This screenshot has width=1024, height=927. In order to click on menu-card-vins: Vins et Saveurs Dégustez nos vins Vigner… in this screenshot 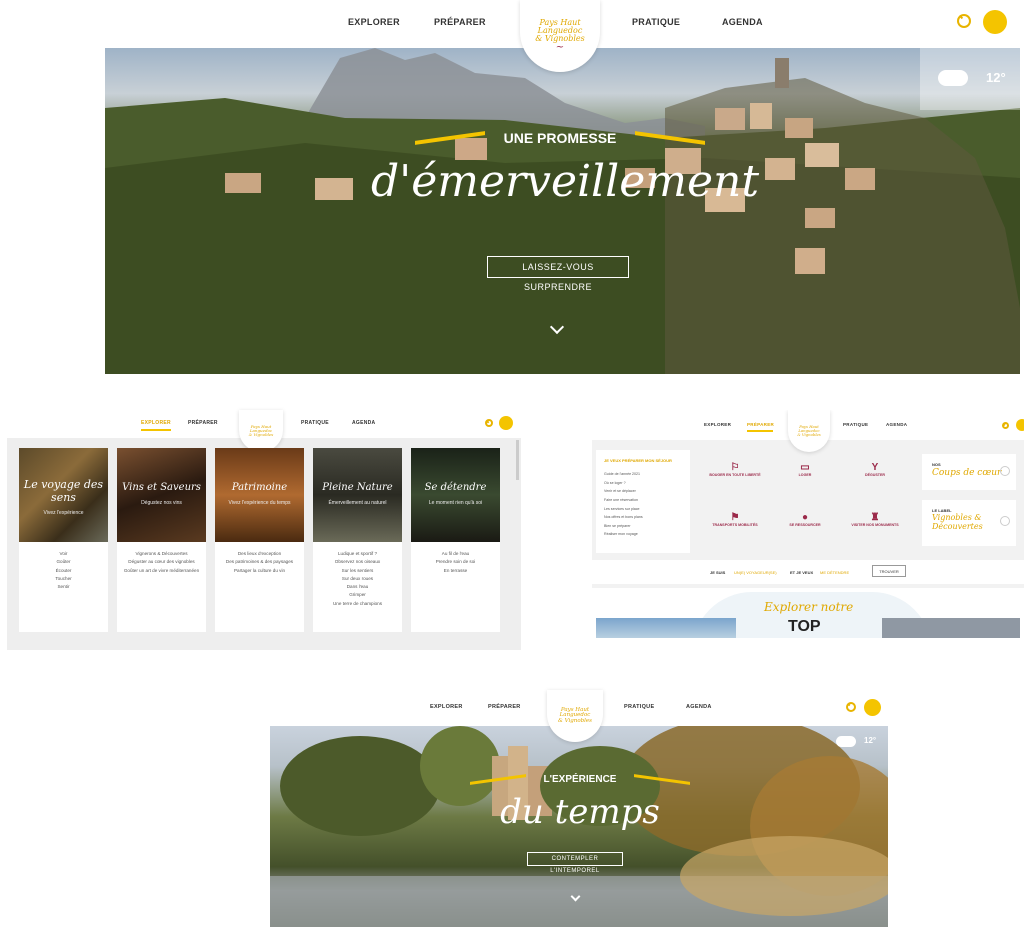, I will do `click(161, 540)`.